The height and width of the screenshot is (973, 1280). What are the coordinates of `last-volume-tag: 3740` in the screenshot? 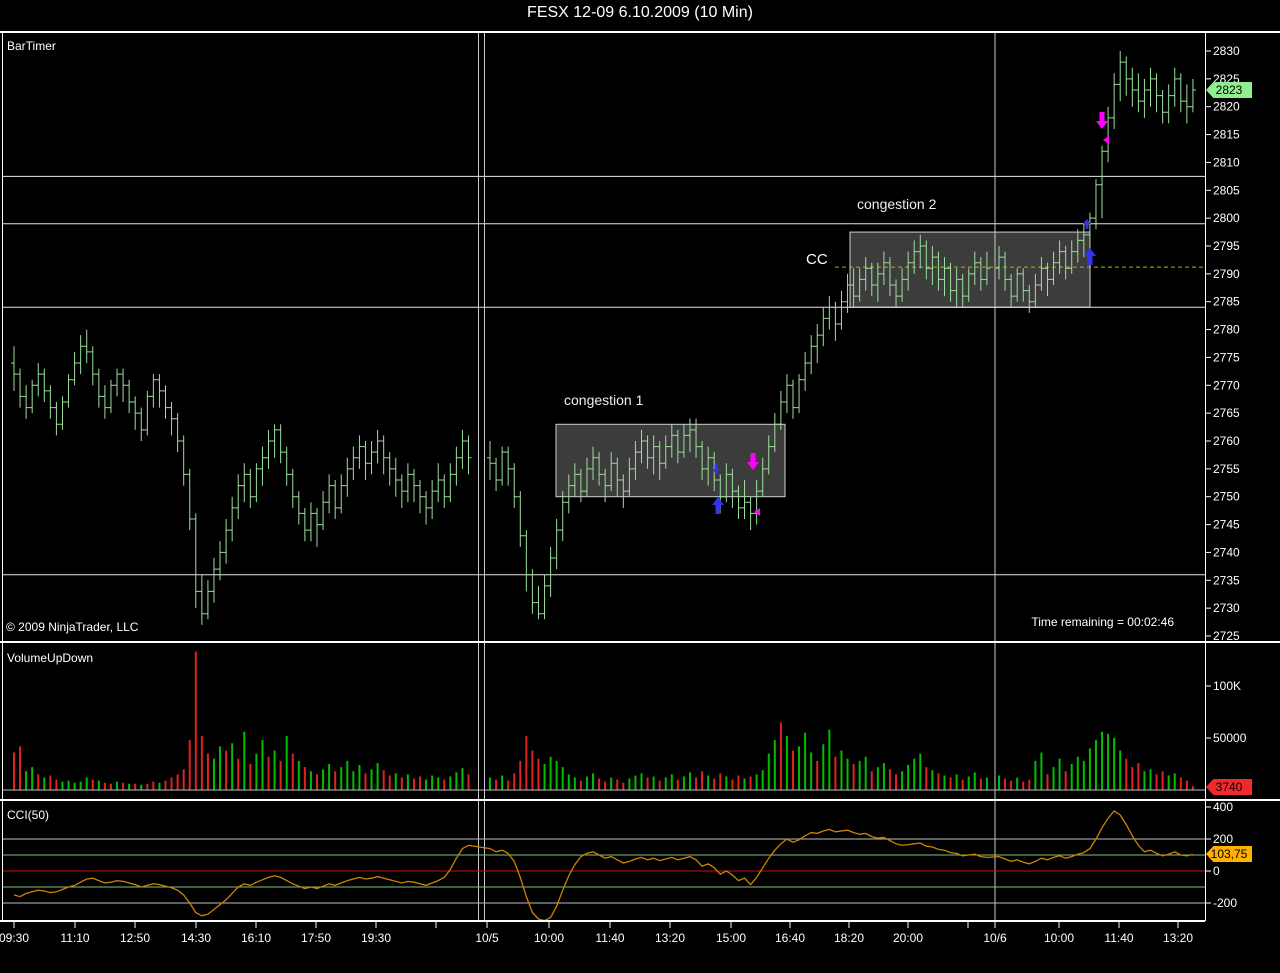 It's located at (1229, 787).